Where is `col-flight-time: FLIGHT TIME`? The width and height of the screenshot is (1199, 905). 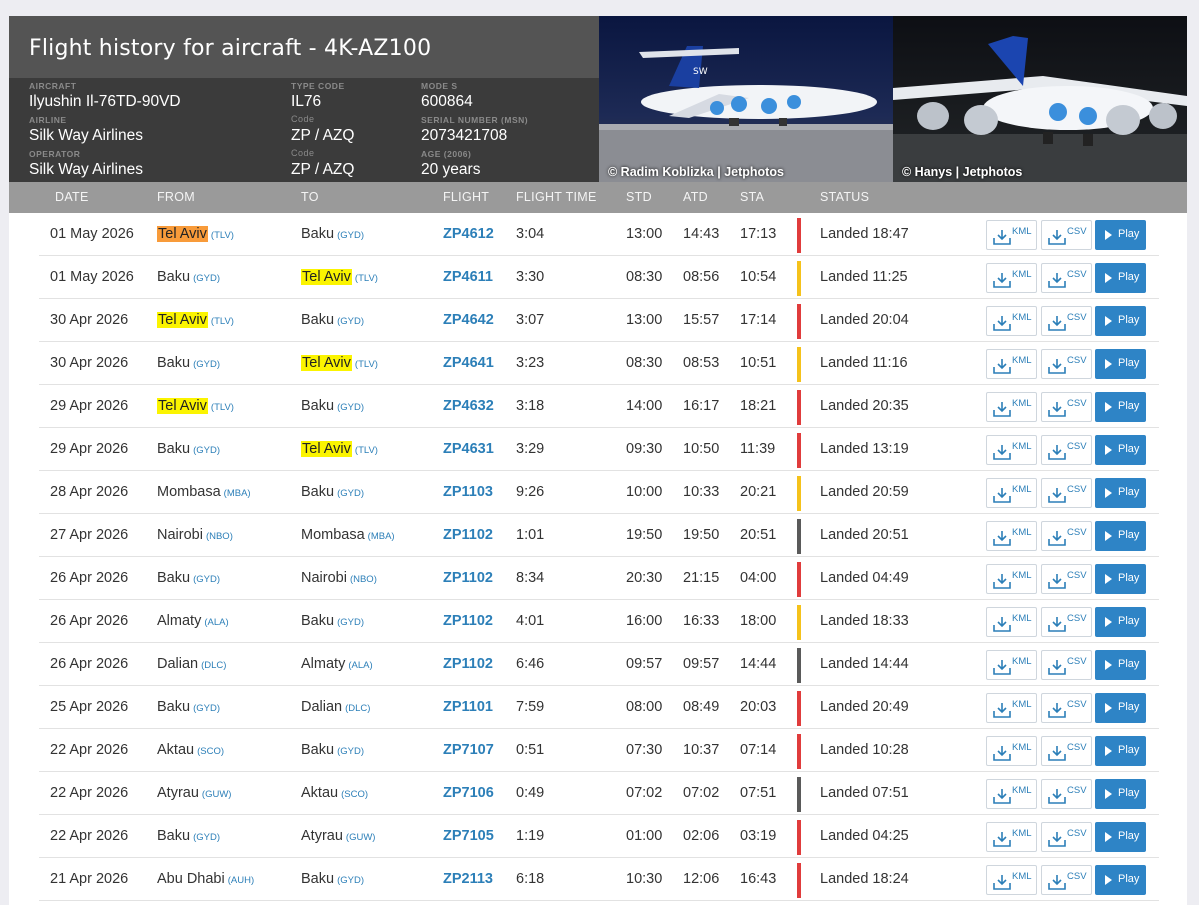 col-flight-time: FLIGHT TIME is located at coordinates (556, 197).